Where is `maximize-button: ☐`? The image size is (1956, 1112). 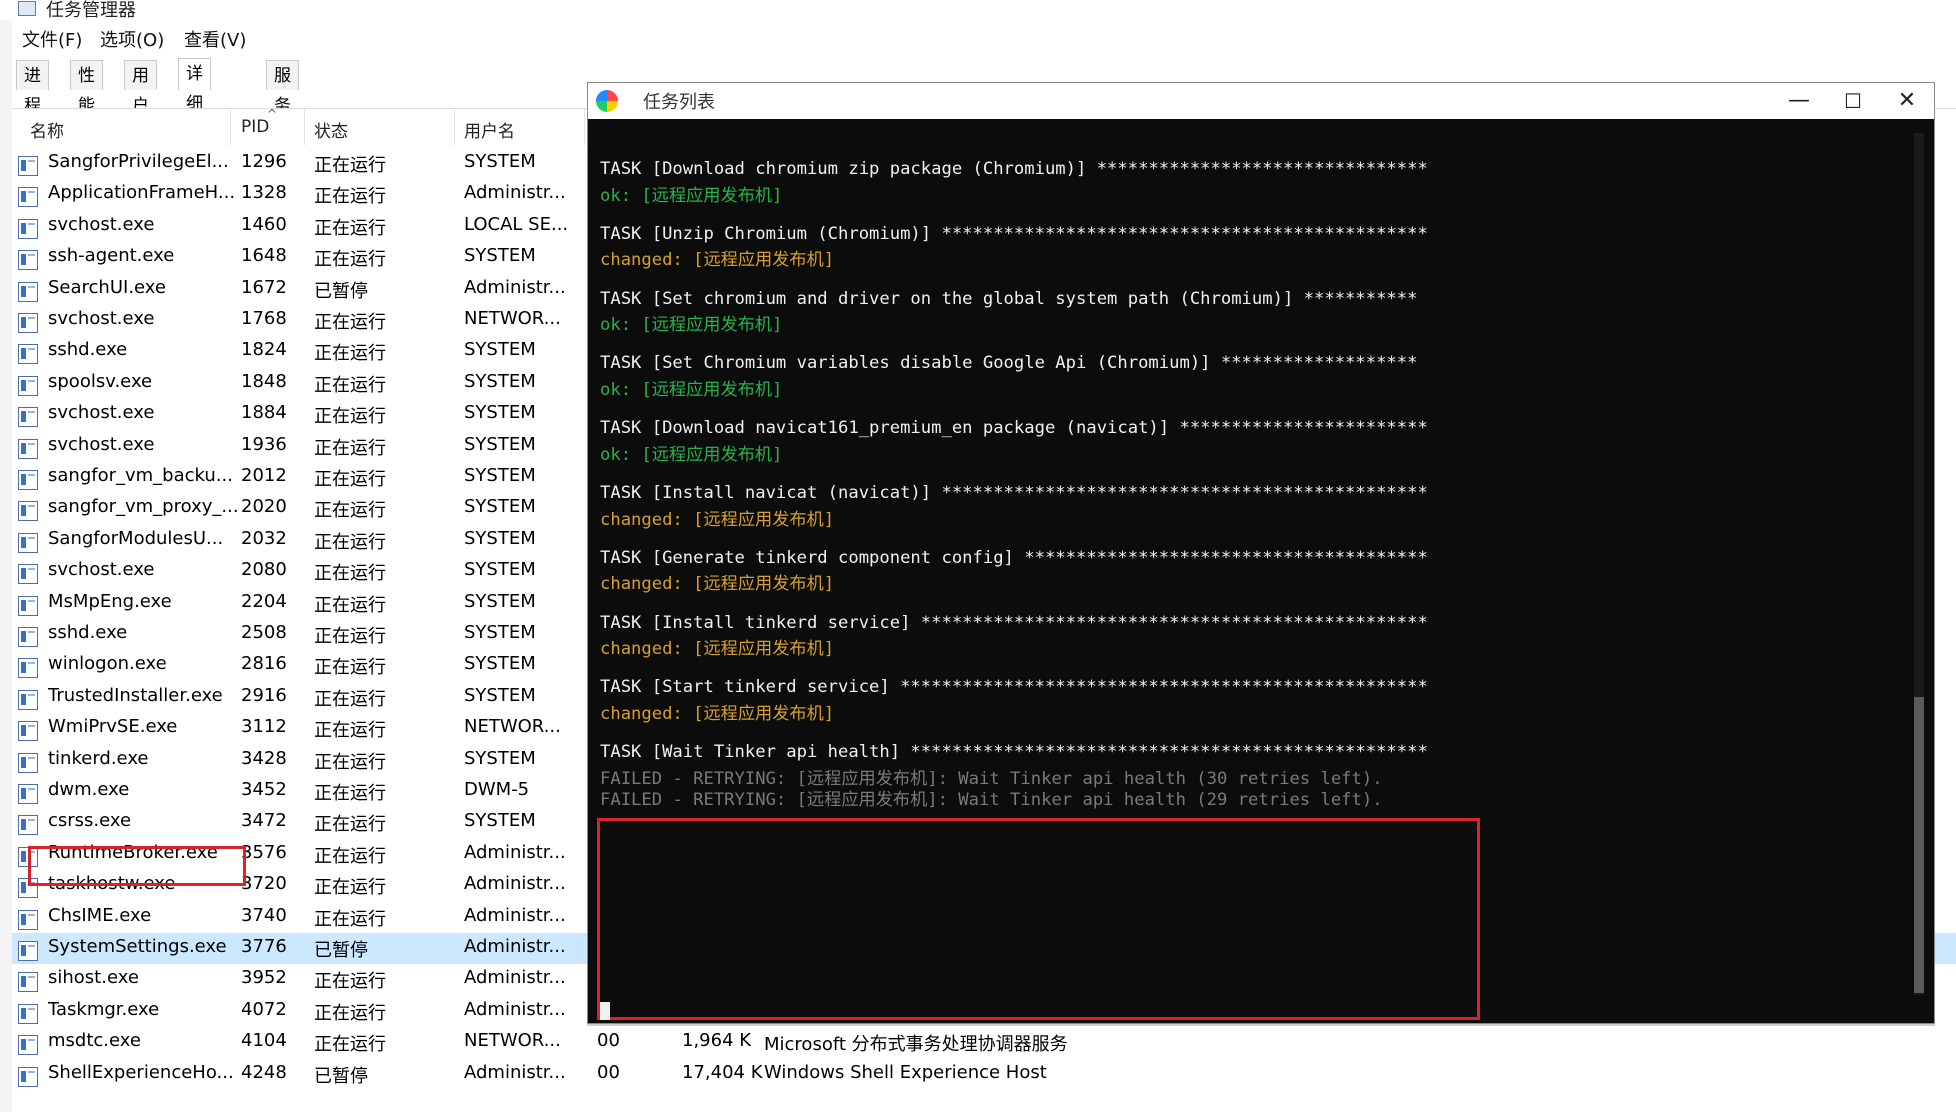 maximize-button: ☐ is located at coordinates (1853, 101).